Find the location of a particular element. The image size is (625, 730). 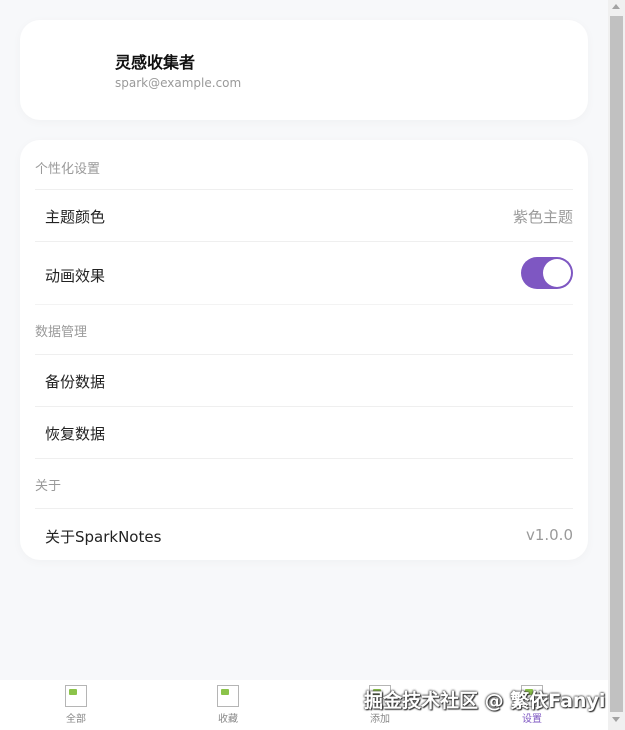

section-title-about: 关于 is located at coordinates (48, 486).